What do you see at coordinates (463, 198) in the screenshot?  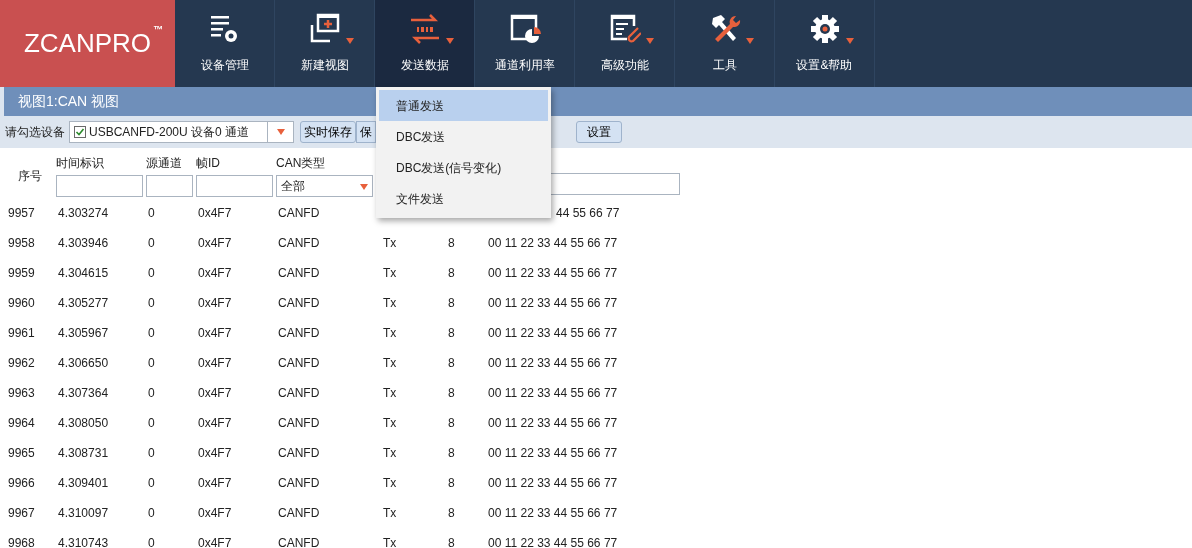 I see `menu-item: 文件发送` at bounding box center [463, 198].